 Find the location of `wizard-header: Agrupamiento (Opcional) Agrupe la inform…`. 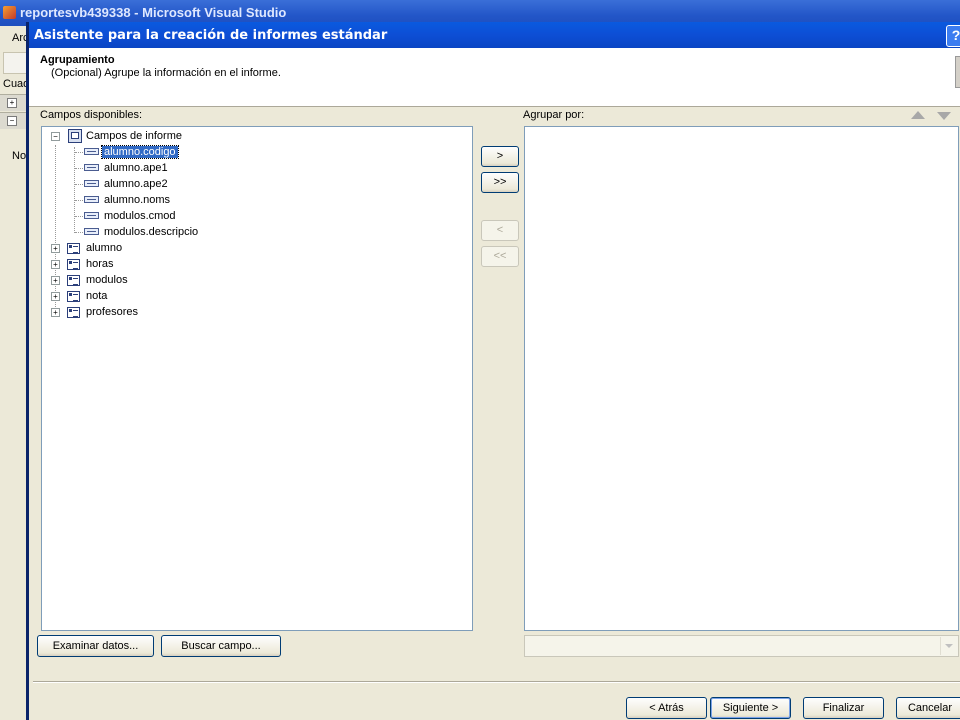

wizard-header: Agrupamiento (Opcional) Agrupe la inform… is located at coordinates (494, 77).